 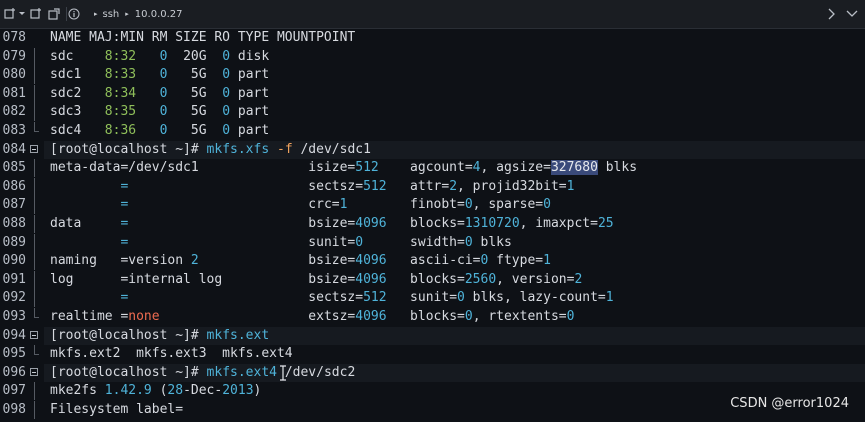 I want to click on text-segment: finobt=, so click(x=406, y=205).